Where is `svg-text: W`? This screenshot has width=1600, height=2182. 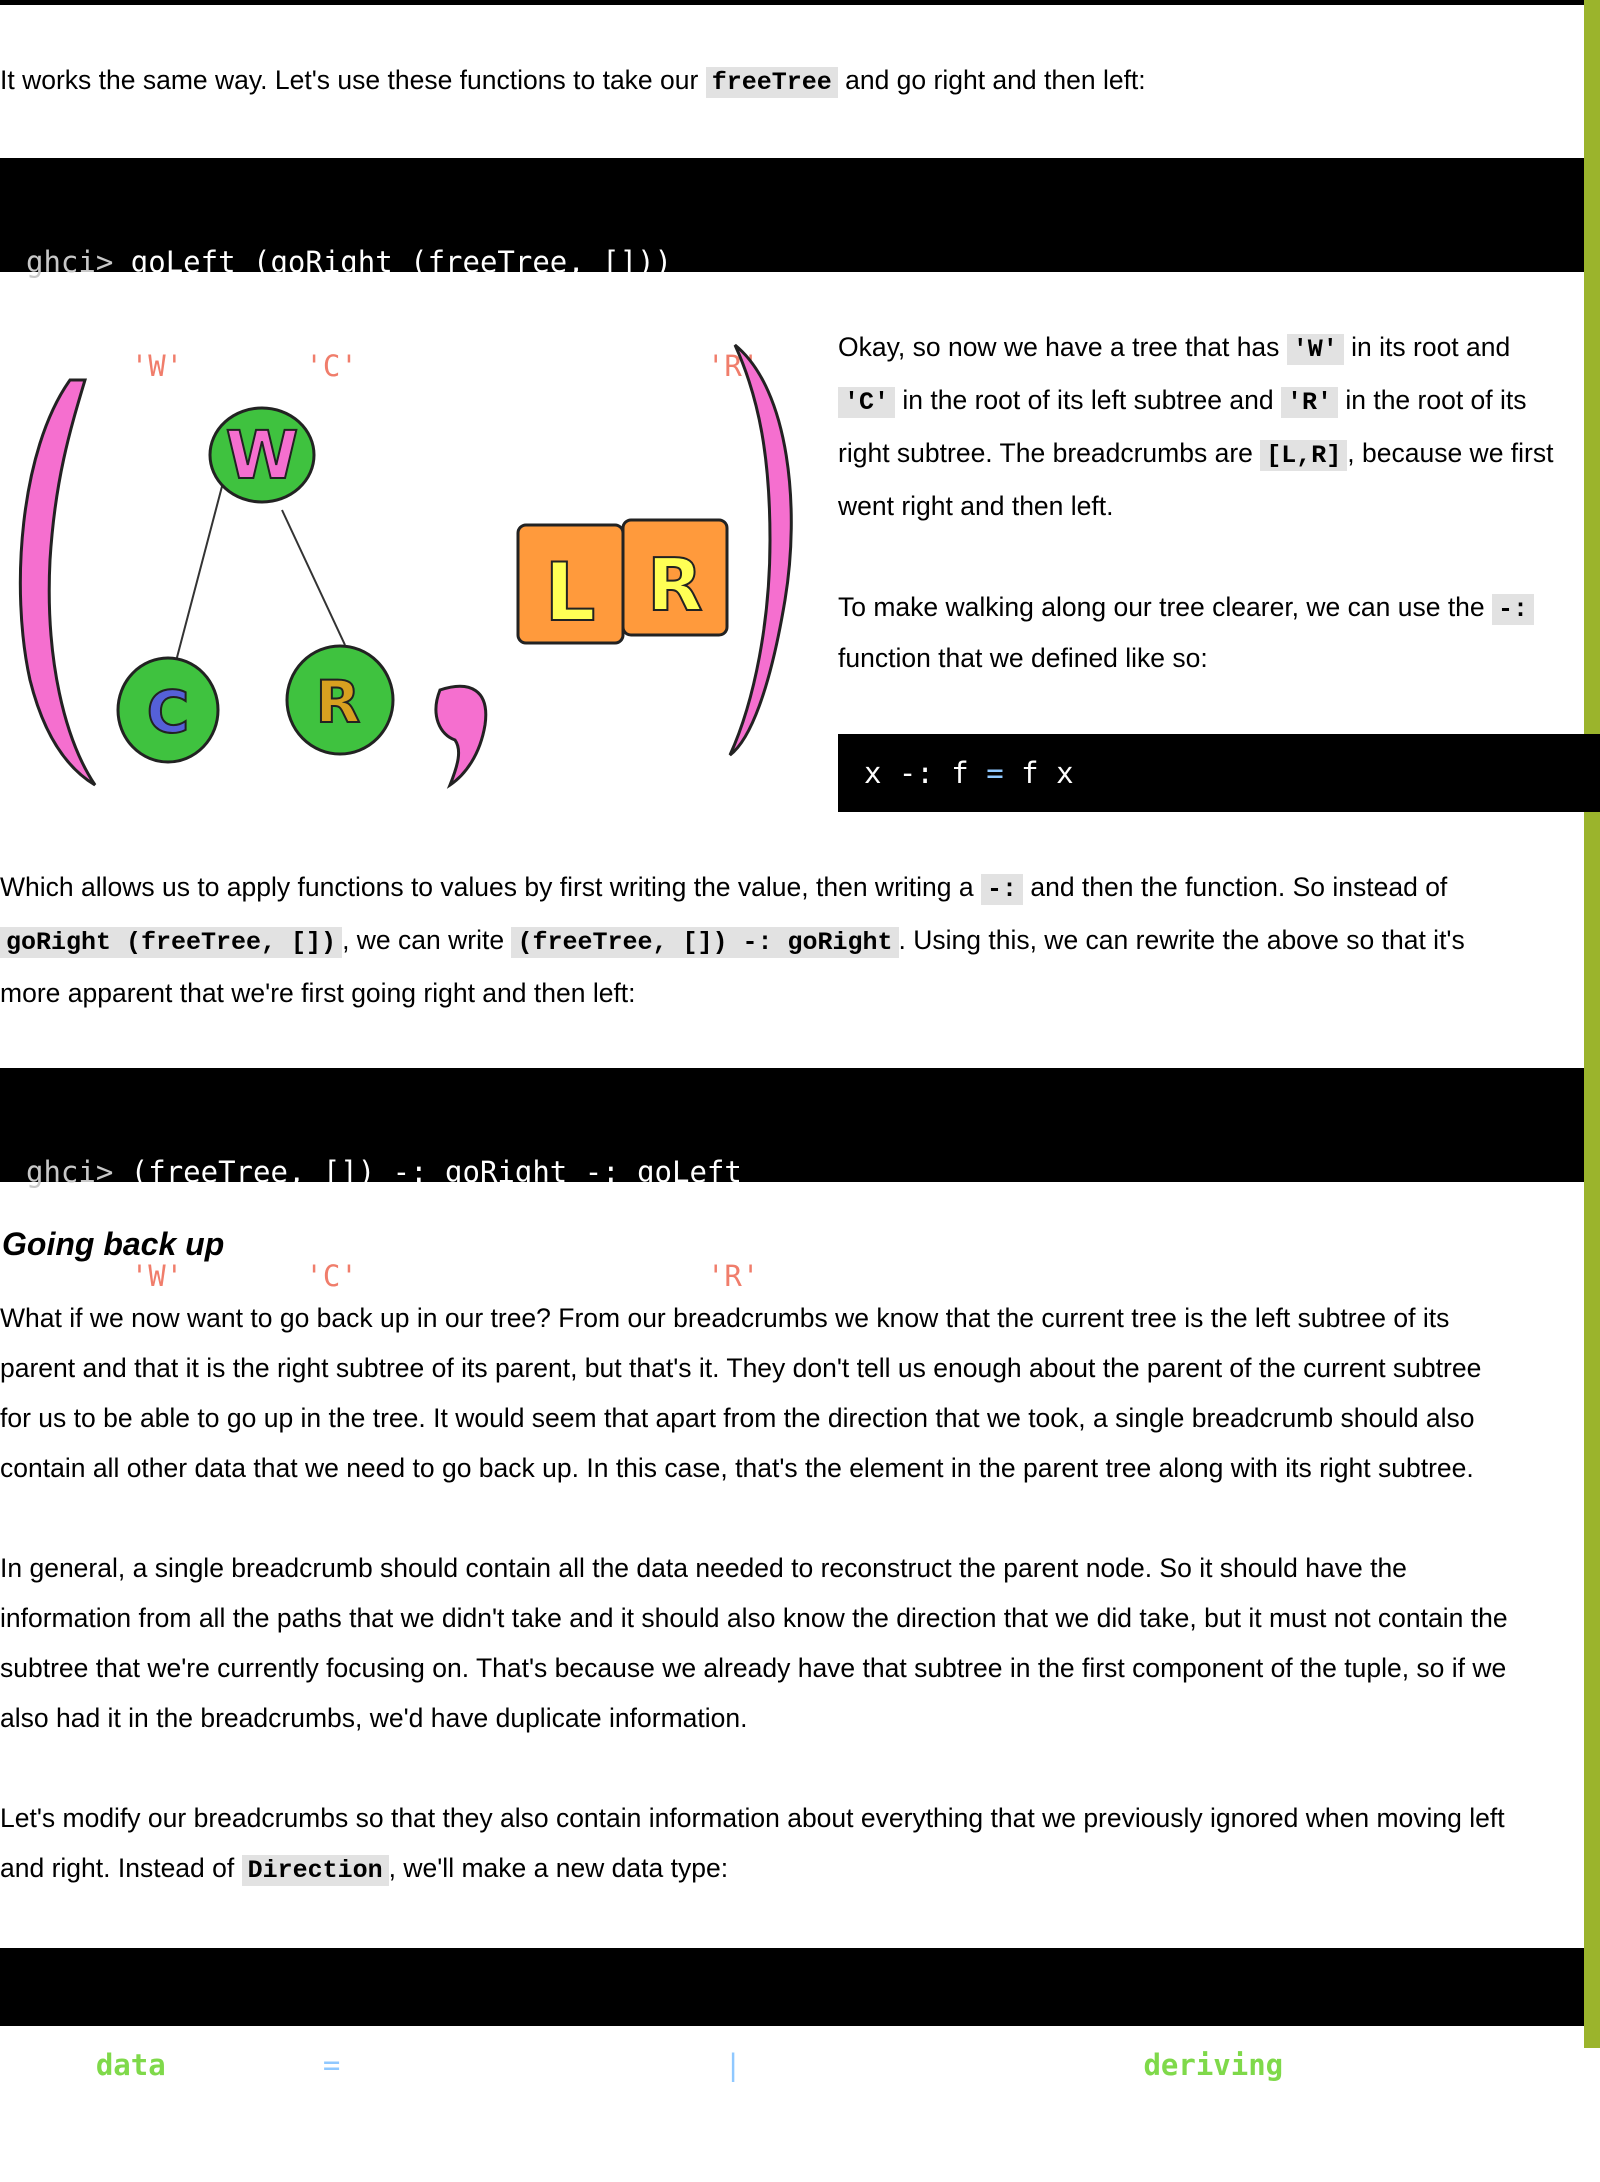
svg-text: W is located at coordinates (262, 455).